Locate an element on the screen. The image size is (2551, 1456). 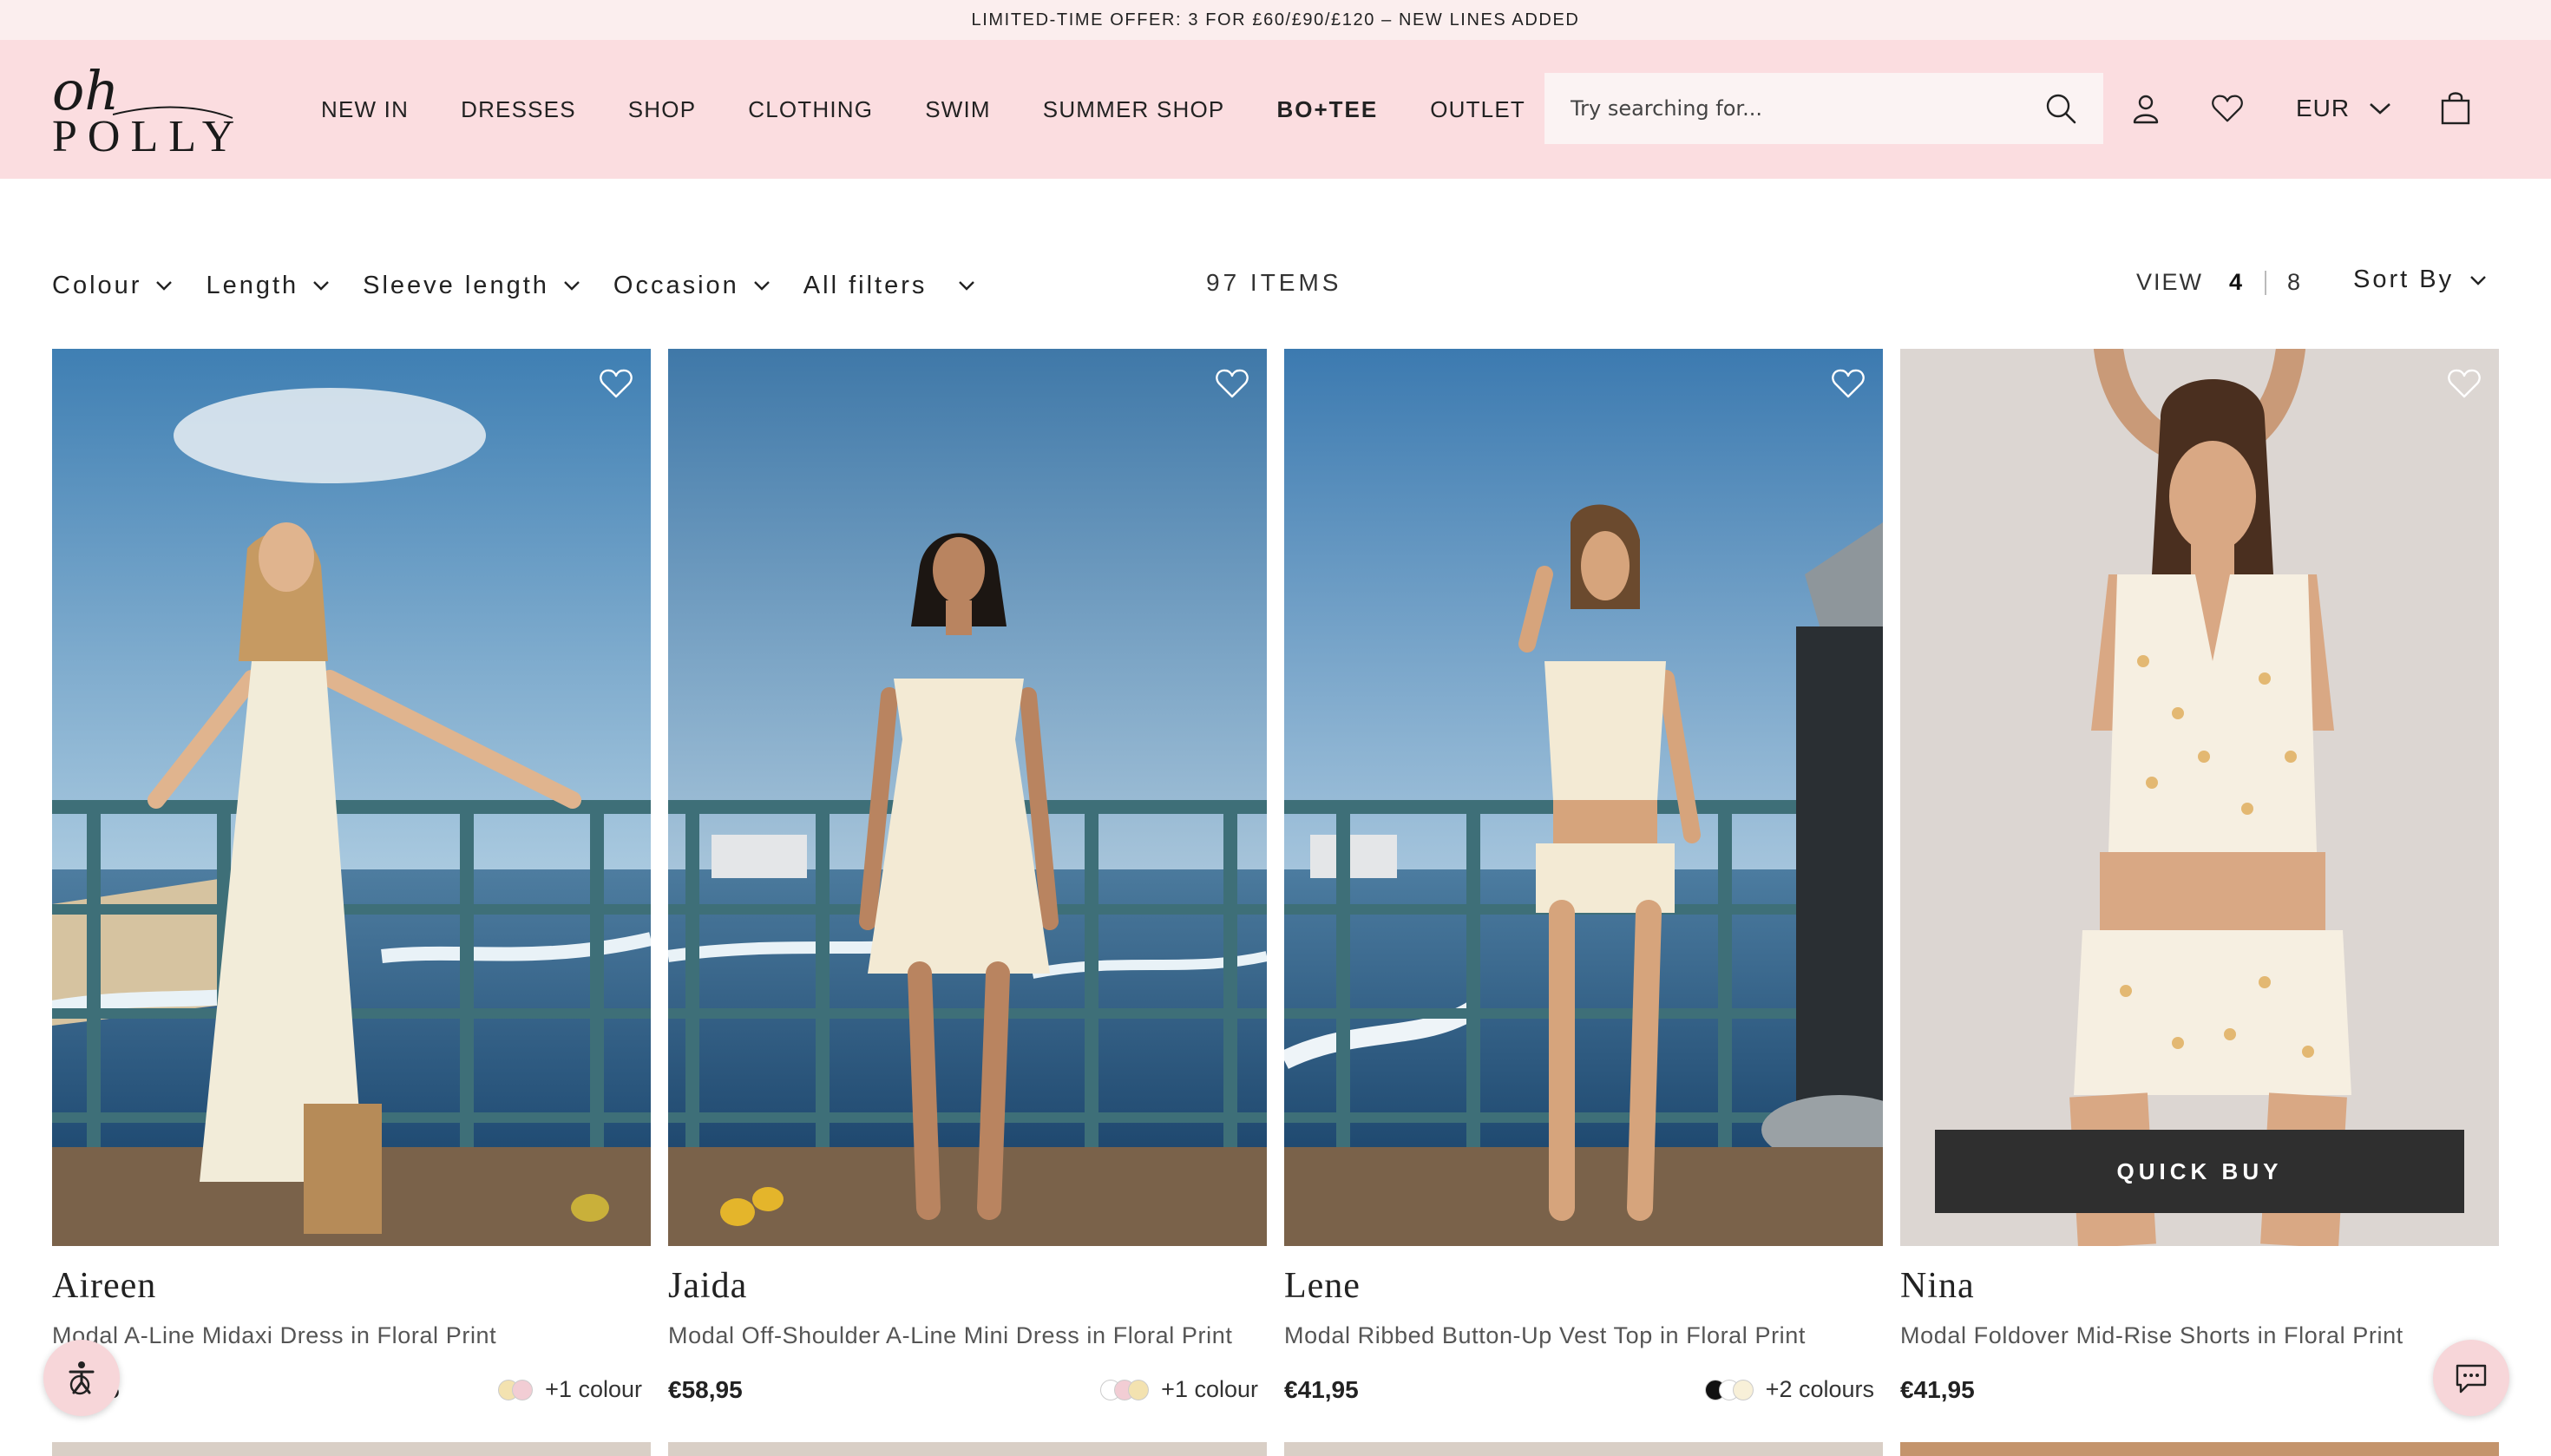
chat-button is located at coordinates (2471, 1378).